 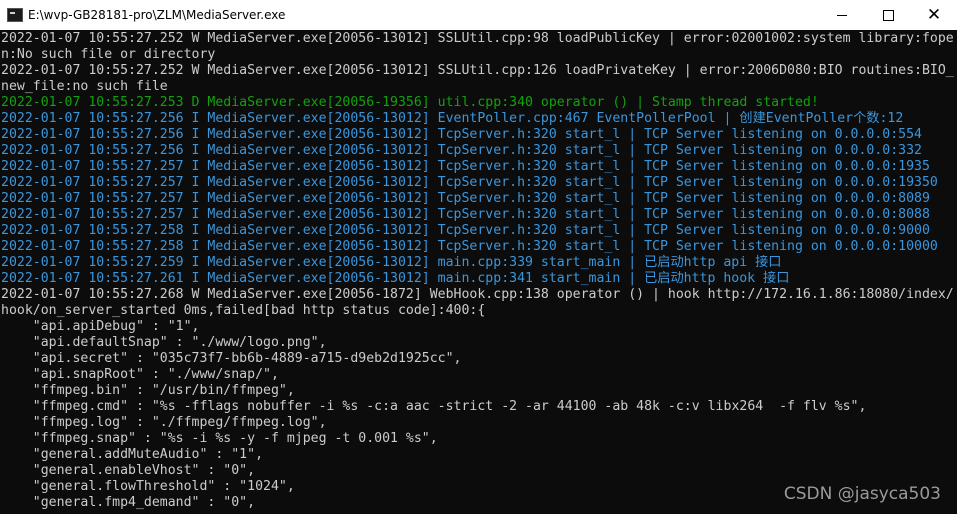 I want to click on console-line: "api.apiDebug" : "1",, so click(x=100, y=326).